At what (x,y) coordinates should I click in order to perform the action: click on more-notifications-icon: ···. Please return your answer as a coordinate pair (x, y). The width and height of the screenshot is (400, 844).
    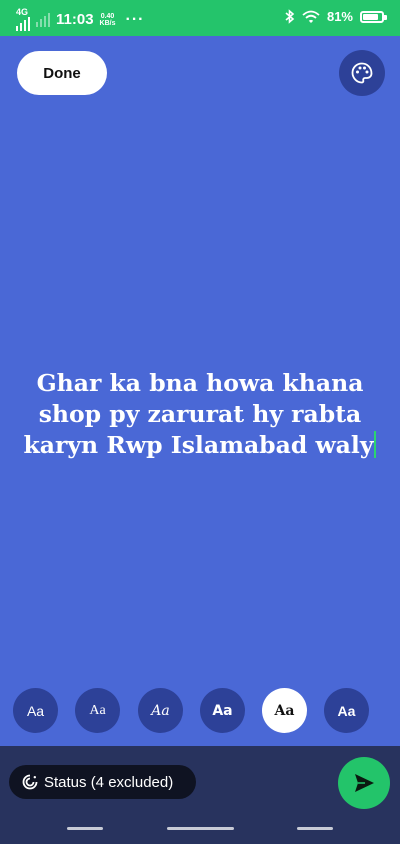
    Looking at the image, I should click on (135, 19).